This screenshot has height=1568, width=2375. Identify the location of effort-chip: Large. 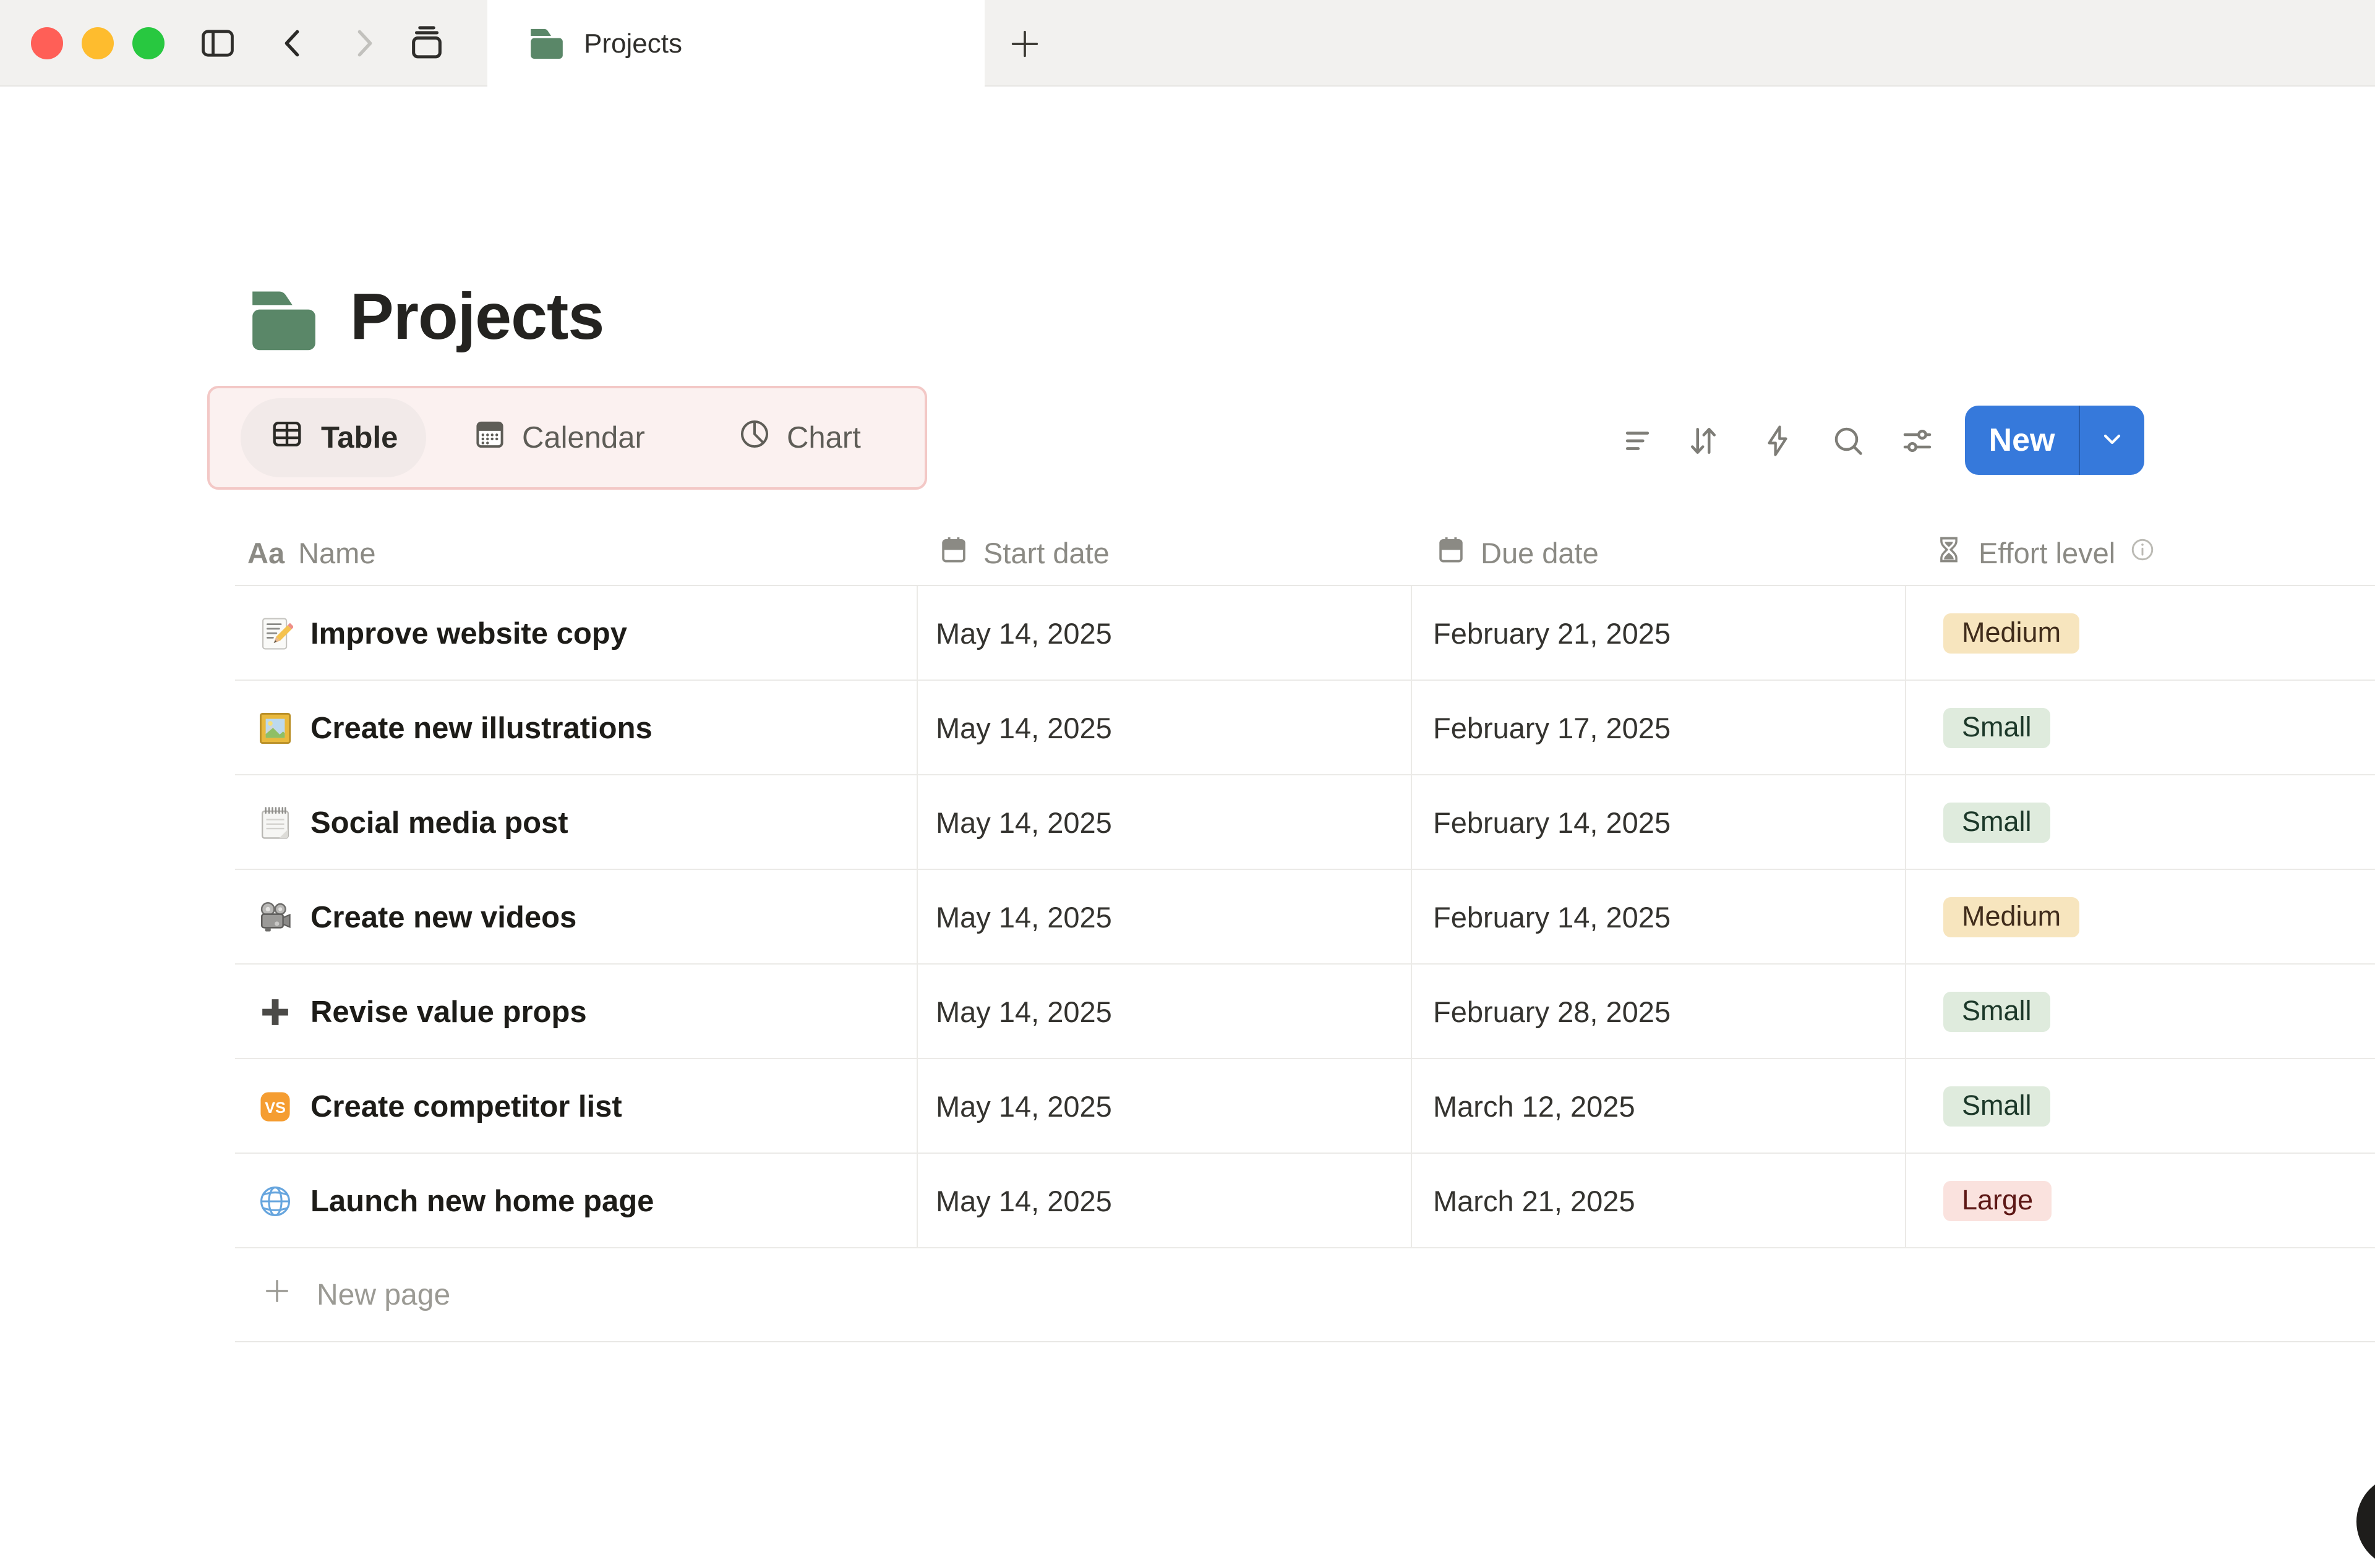
(1997, 1201).